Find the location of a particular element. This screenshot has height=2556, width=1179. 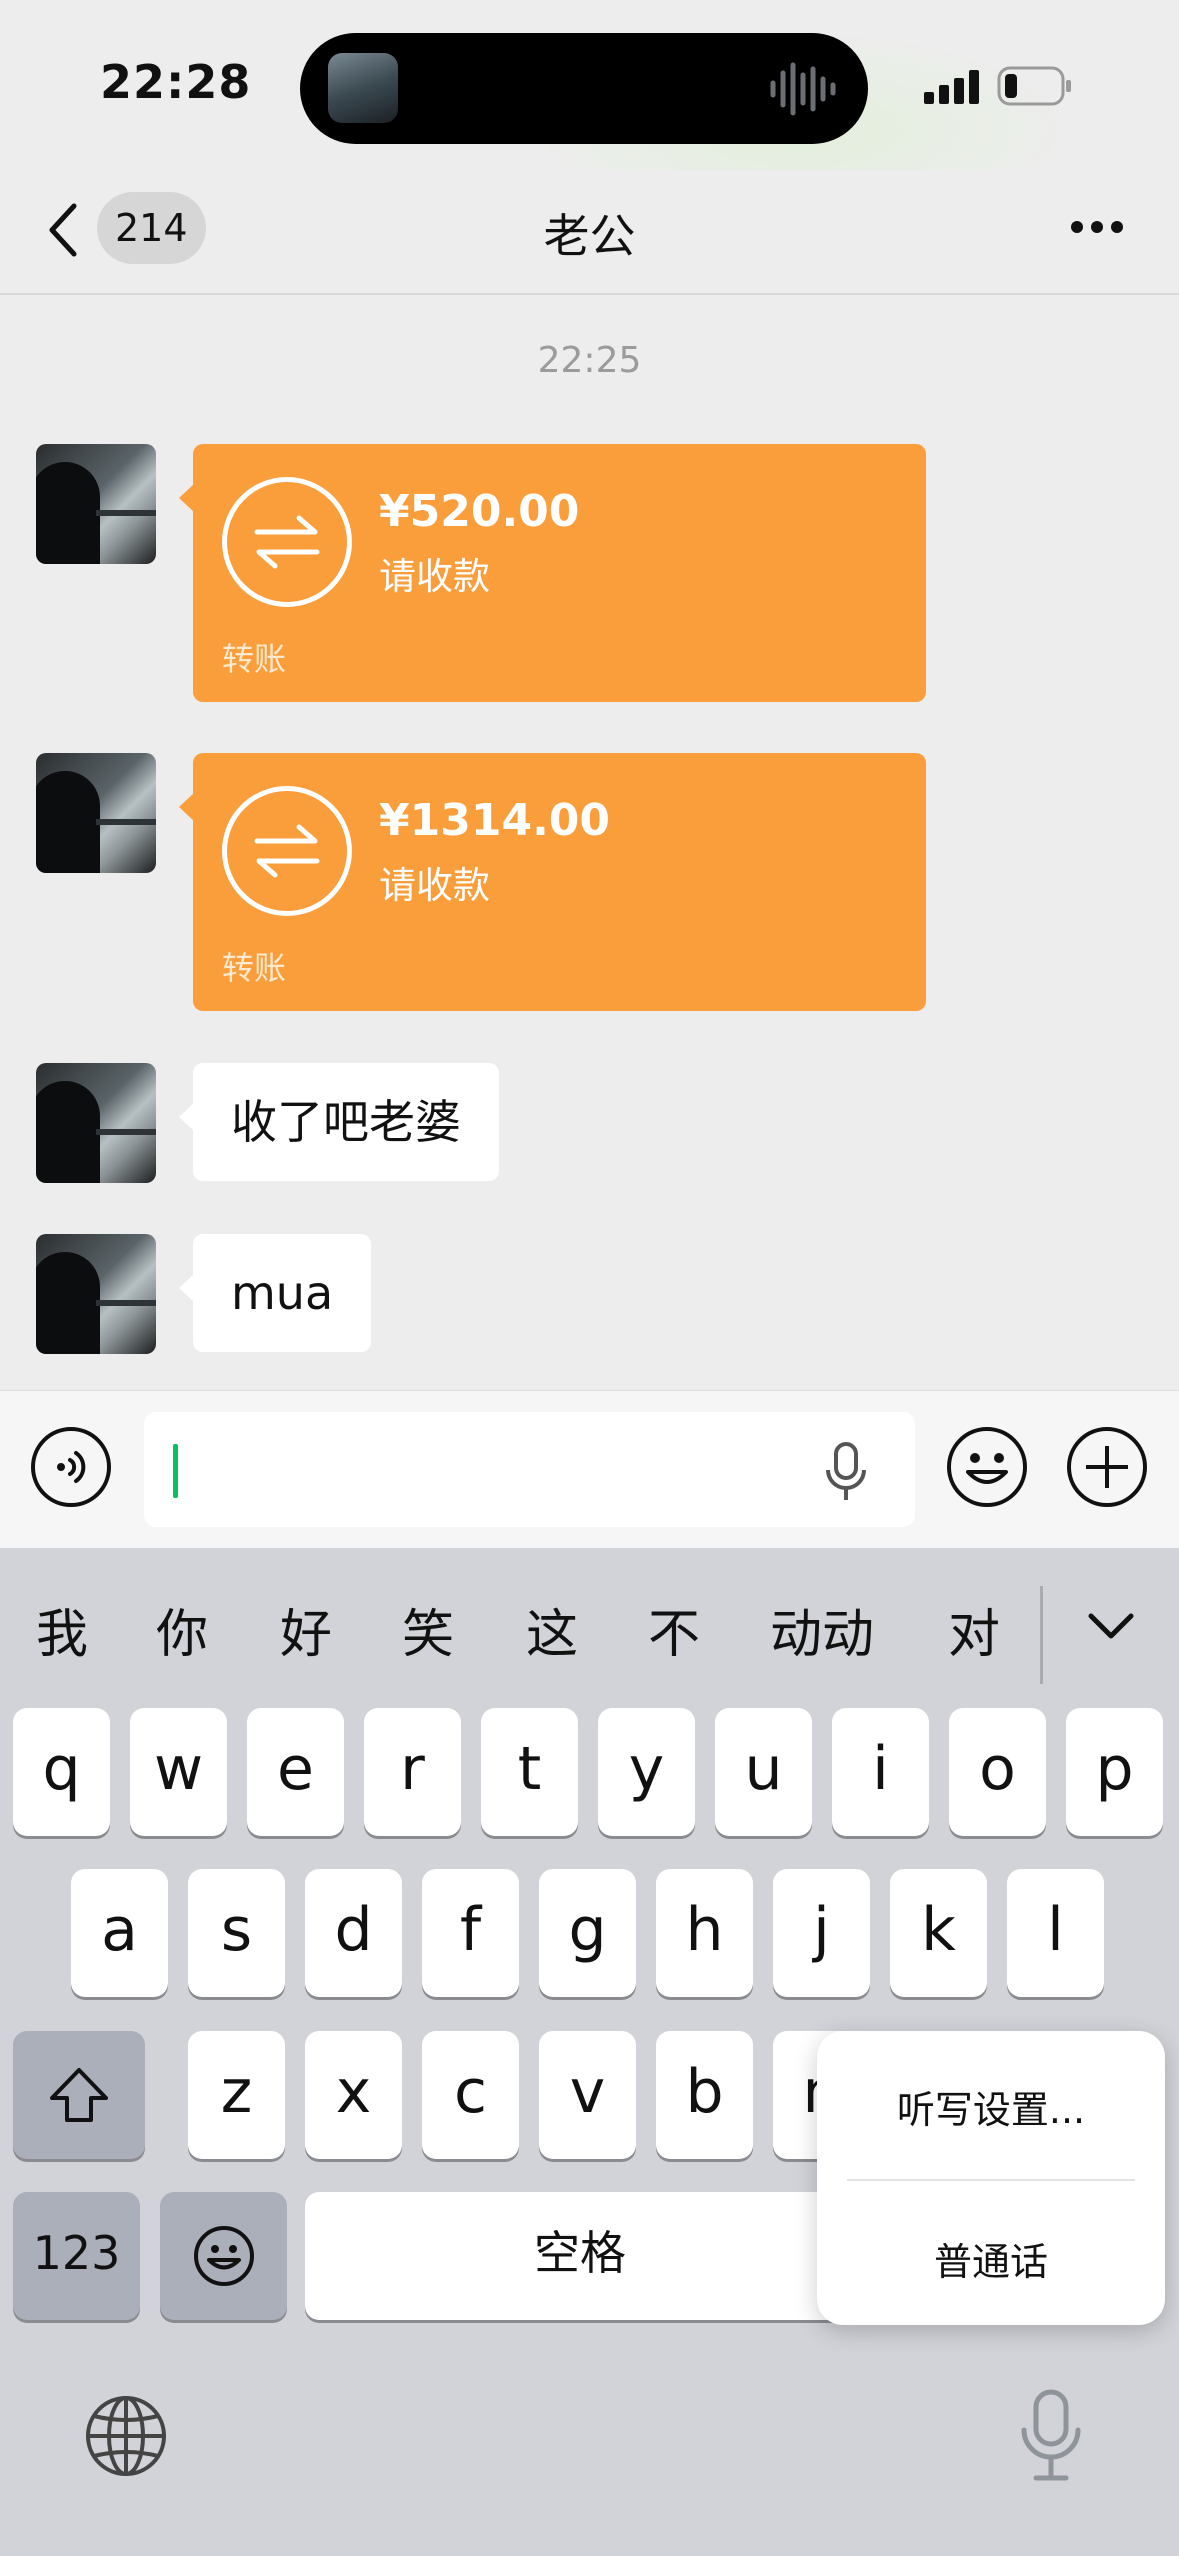

text-message-bubble: 收了吧老婆 is located at coordinates (339, 1122).